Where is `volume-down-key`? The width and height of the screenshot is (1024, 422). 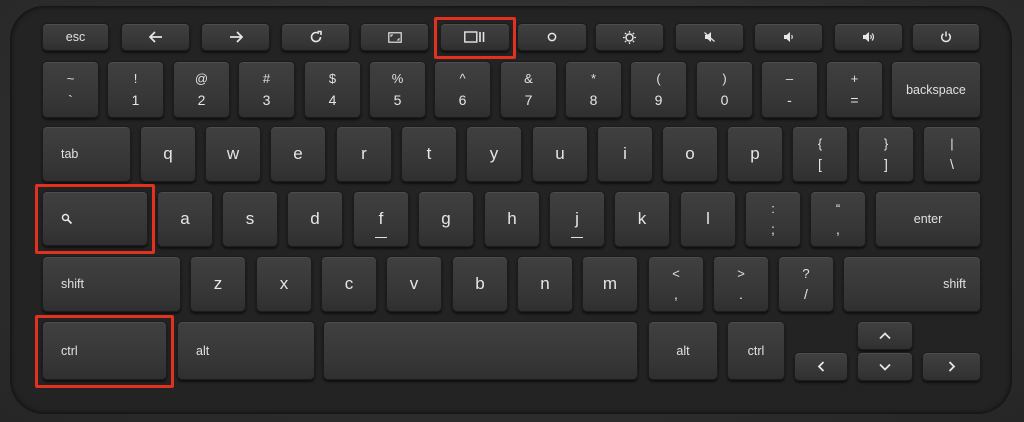 volume-down-key is located at coordinates (788, 37).